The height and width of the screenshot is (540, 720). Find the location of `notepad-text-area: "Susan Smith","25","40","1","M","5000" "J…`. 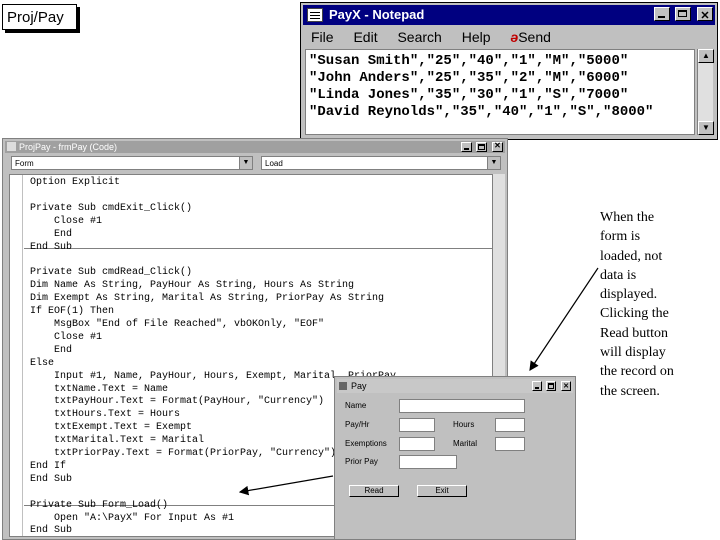

notepad-text-area: "Susan Smith","25","40","1","M","5000" "J… is located at coordinates (500, 92).